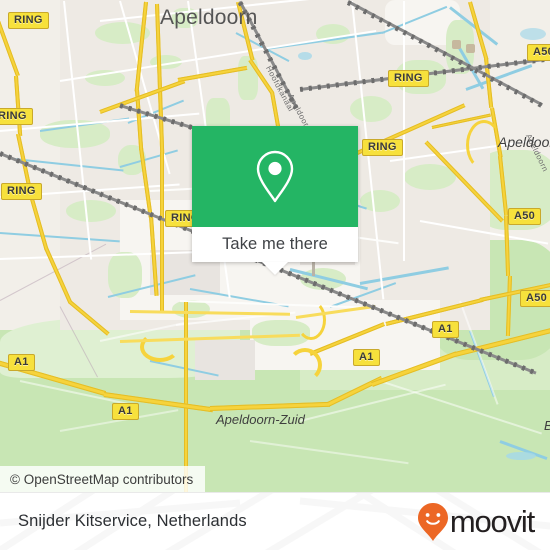 The width and height of the screenshot is (550, 550). What do you see at coordinates (186, 397) in the screenshot?
I see `map-motorway-south-vert` at bounding box center [186, 397].